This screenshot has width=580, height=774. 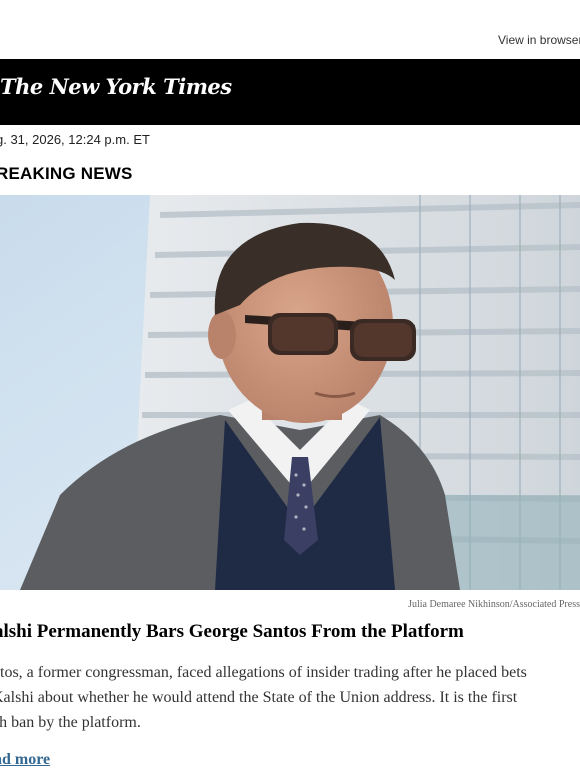 I want to click on read-more-link: ad more, so click(x=25, y=760).